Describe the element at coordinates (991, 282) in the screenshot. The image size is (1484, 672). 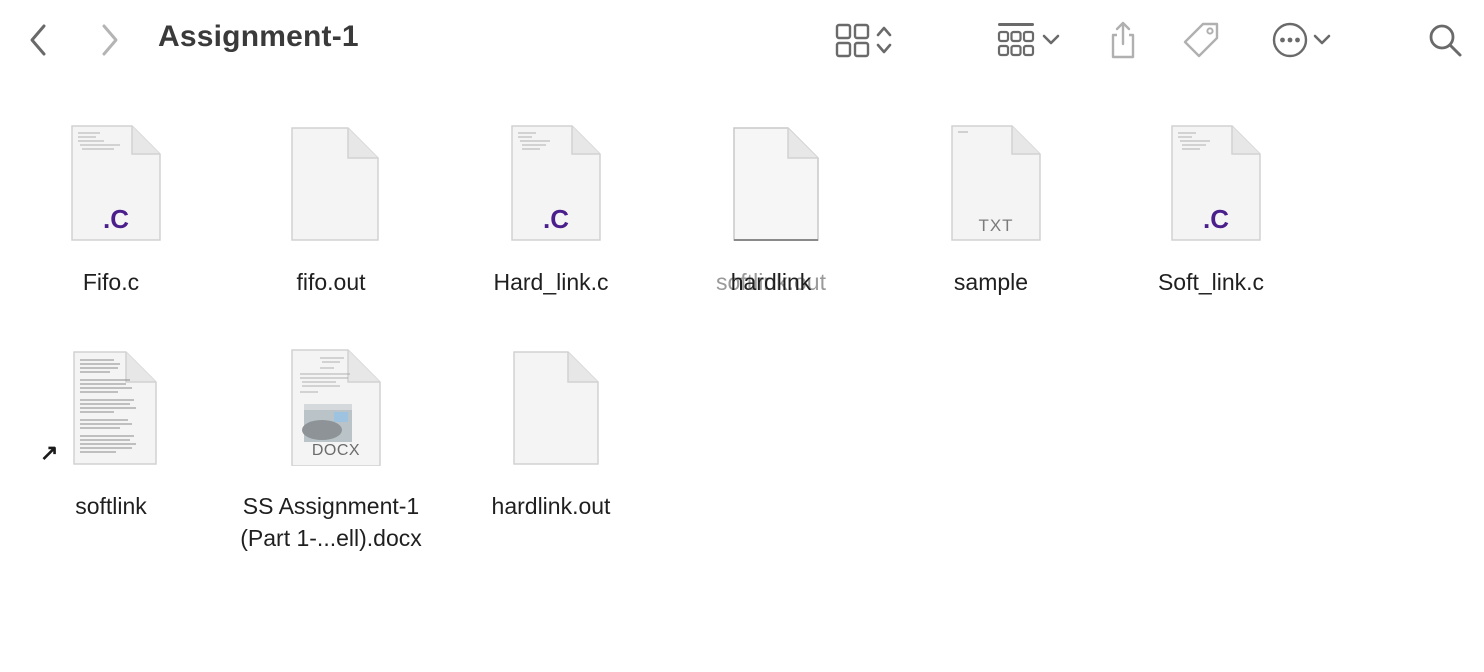
I see `file-name: sample` at that location.